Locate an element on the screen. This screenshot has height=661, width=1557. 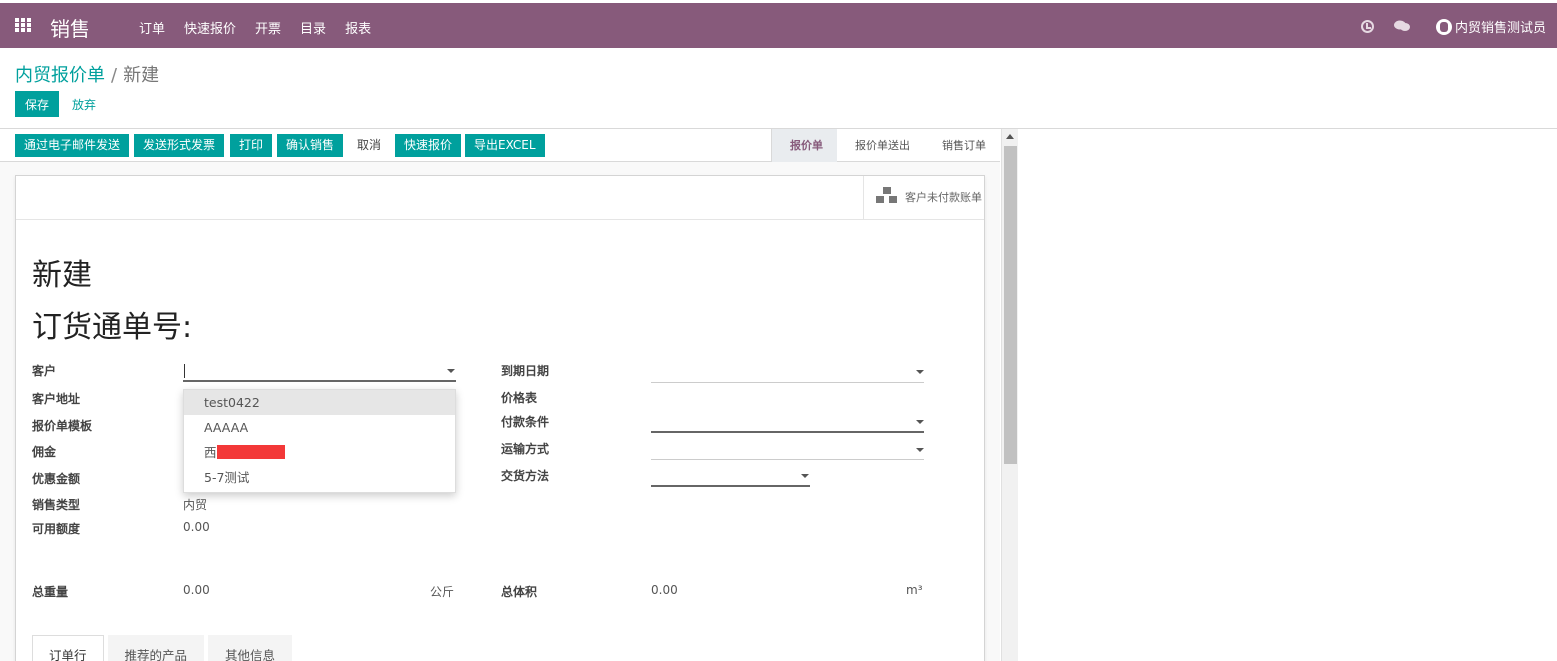
shipping-method-dropdown-icon is located at coordinates (920, 450).